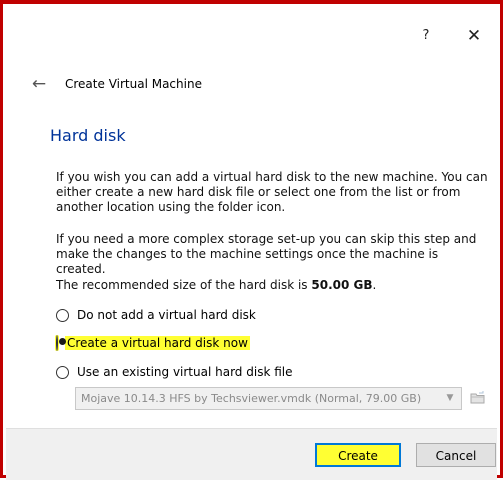 This screenshot has width=503, height=480. Describe the element at coordinates (426, 36) in the screenshot. I see `help-icon: ?` at that location.